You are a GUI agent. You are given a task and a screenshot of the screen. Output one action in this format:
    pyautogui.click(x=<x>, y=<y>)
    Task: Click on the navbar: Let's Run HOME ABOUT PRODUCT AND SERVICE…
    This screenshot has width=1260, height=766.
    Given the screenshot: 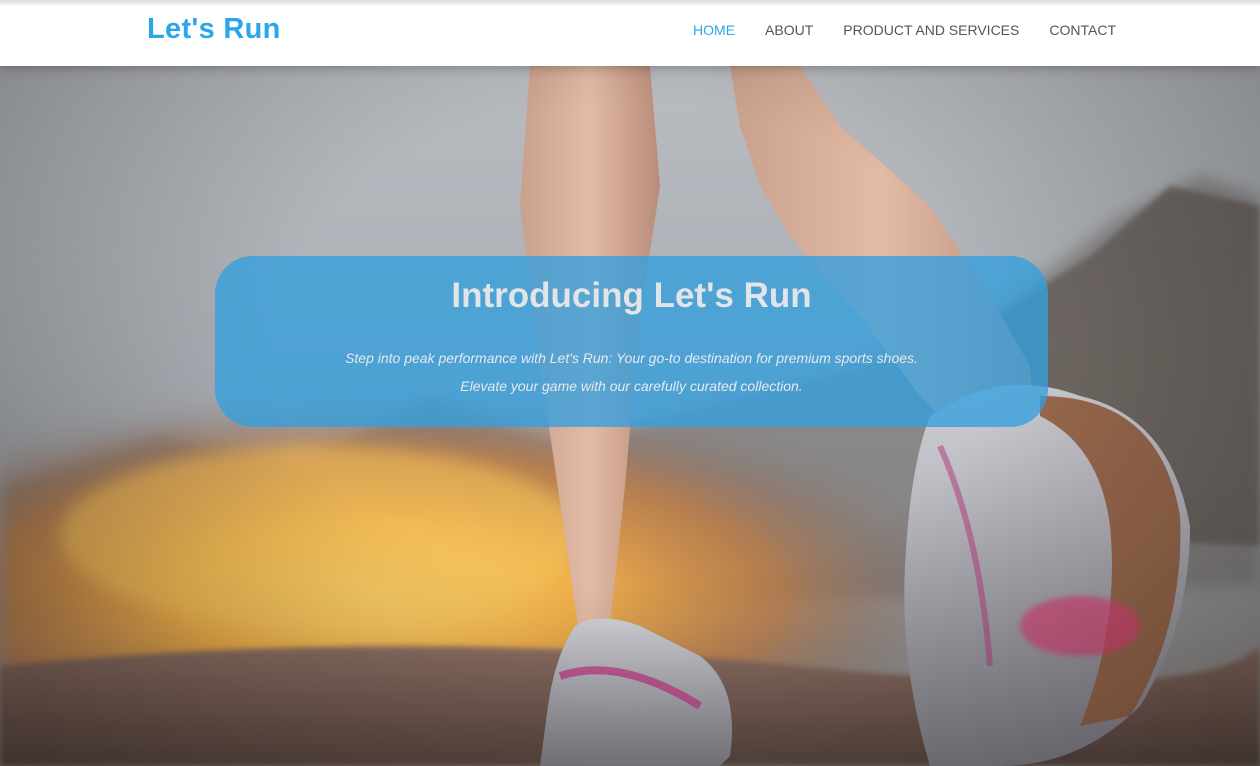 What is the action you would take?
    pyautogui.click(x=630, y=33)
    